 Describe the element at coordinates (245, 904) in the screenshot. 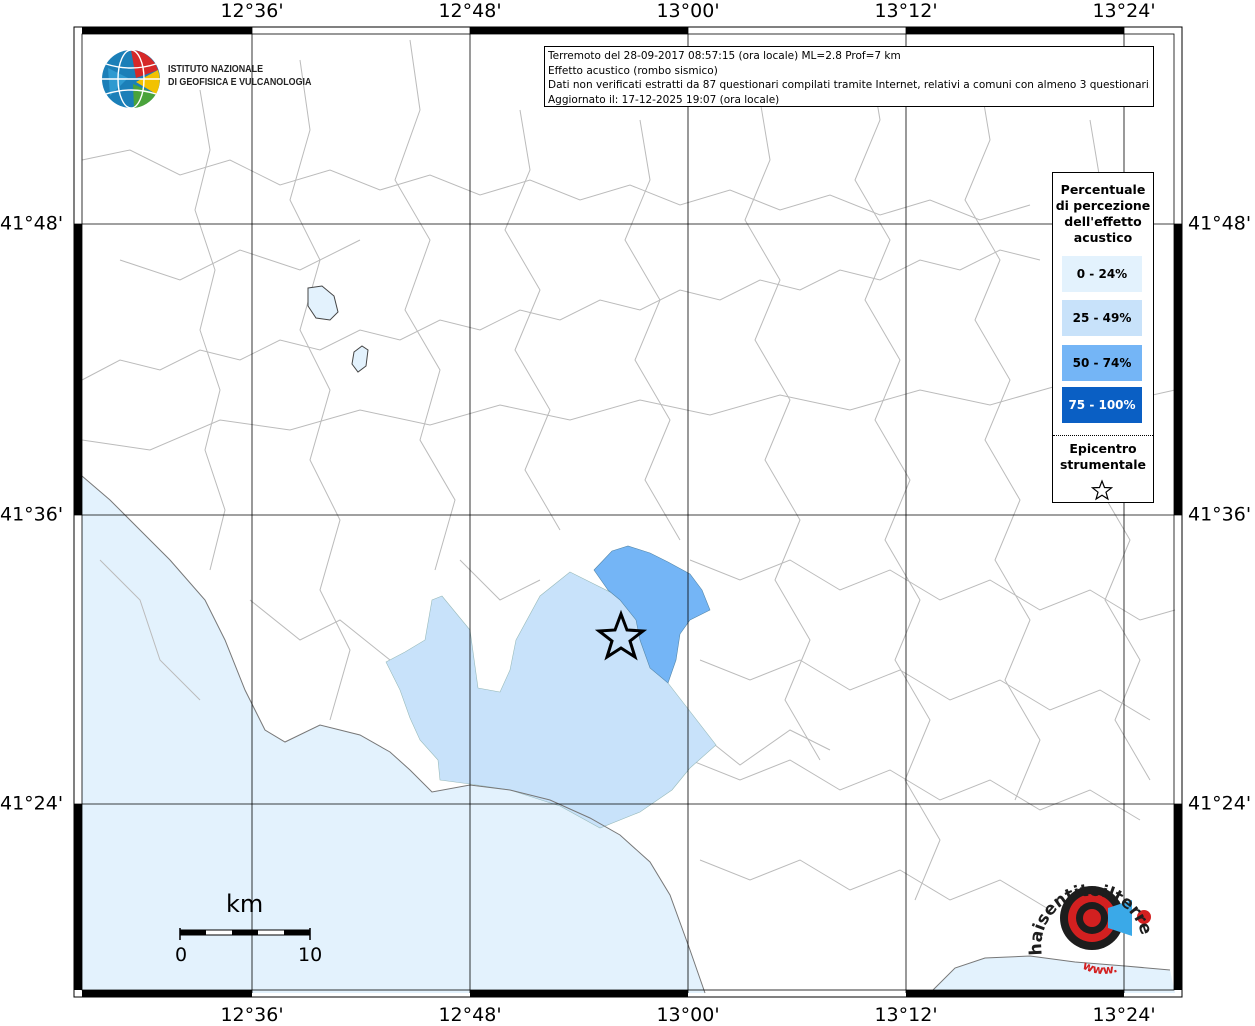

I see `scale-unit: km` at that location.